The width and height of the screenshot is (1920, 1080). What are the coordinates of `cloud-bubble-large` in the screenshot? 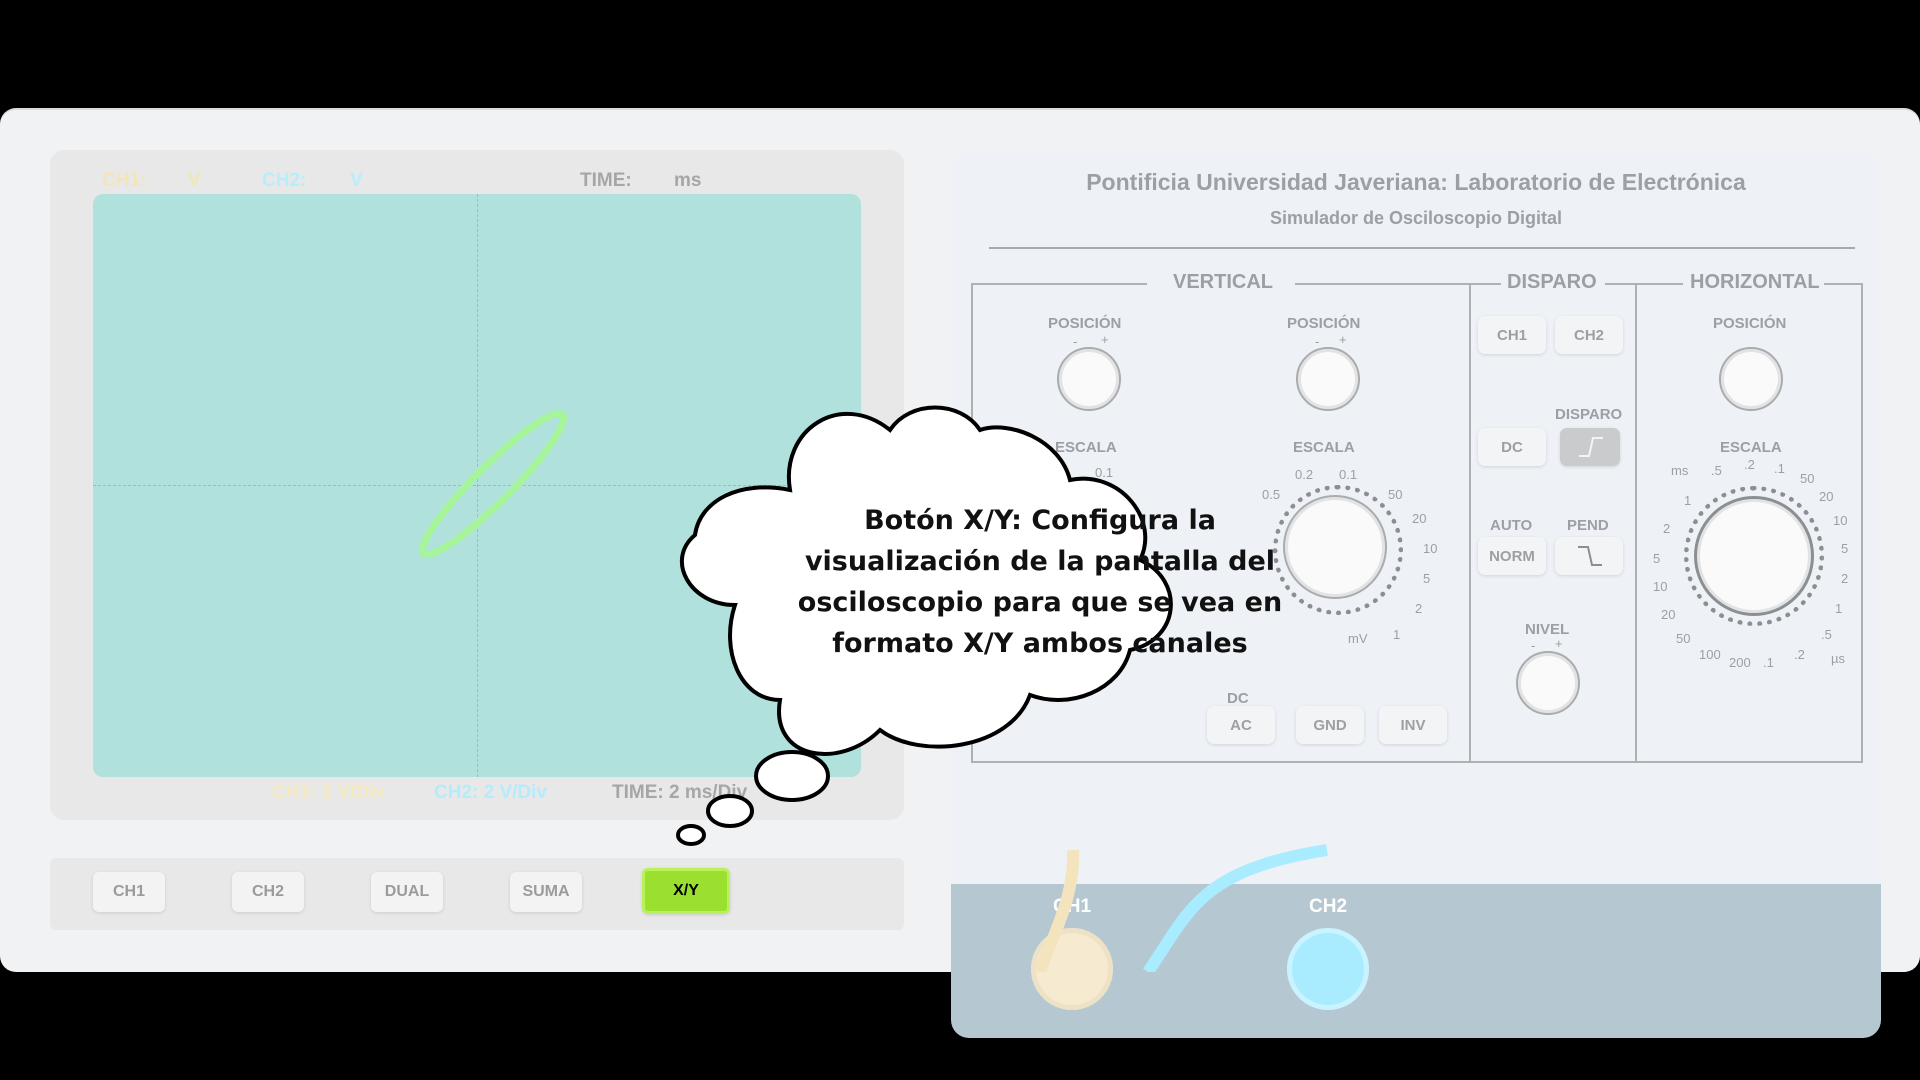 It's located at (792, 776).